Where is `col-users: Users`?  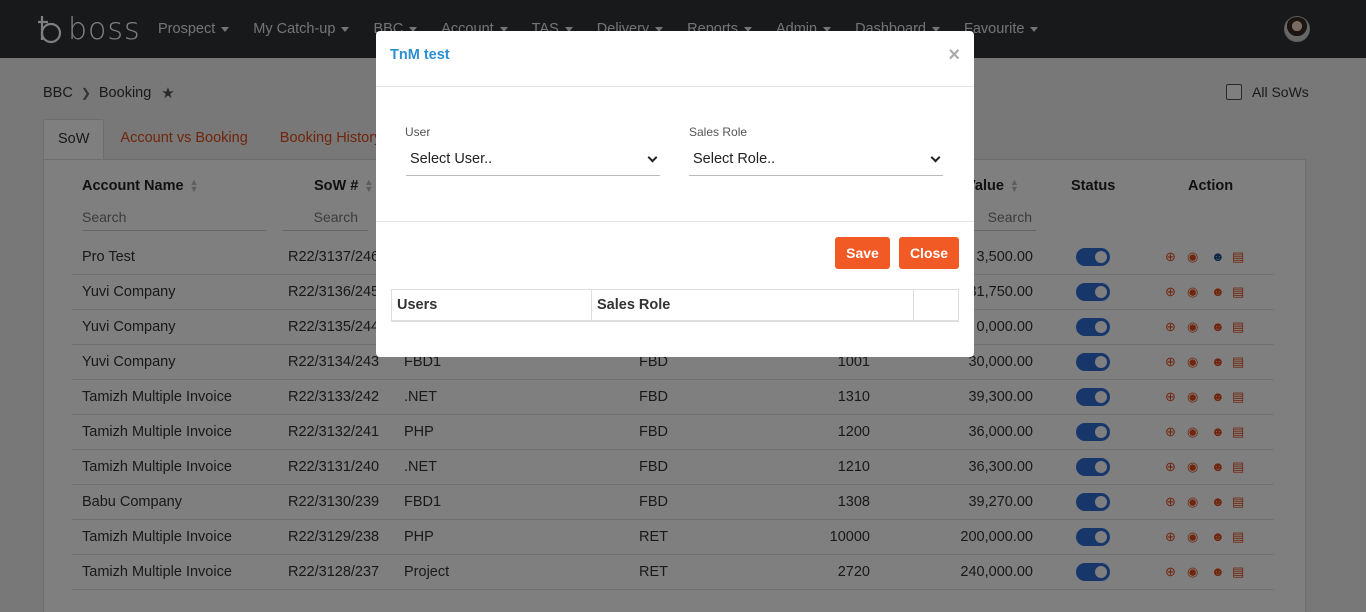 col-users: Users is located at coordinates (492, 305).